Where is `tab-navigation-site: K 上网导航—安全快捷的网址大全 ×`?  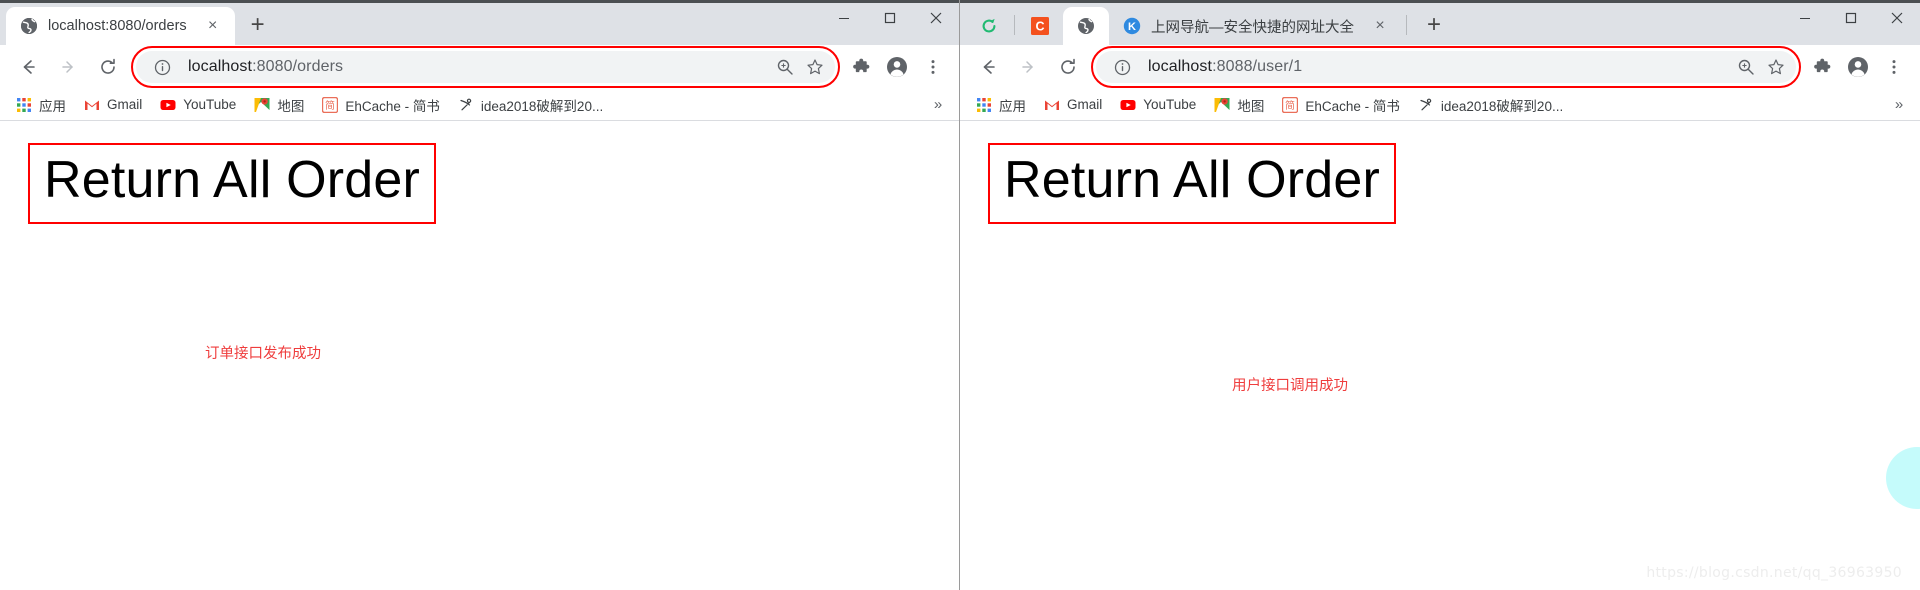
tab-navigation-site: K 上网导航—安全快捷的网址大全 × is located at coordinates (1255, 26).